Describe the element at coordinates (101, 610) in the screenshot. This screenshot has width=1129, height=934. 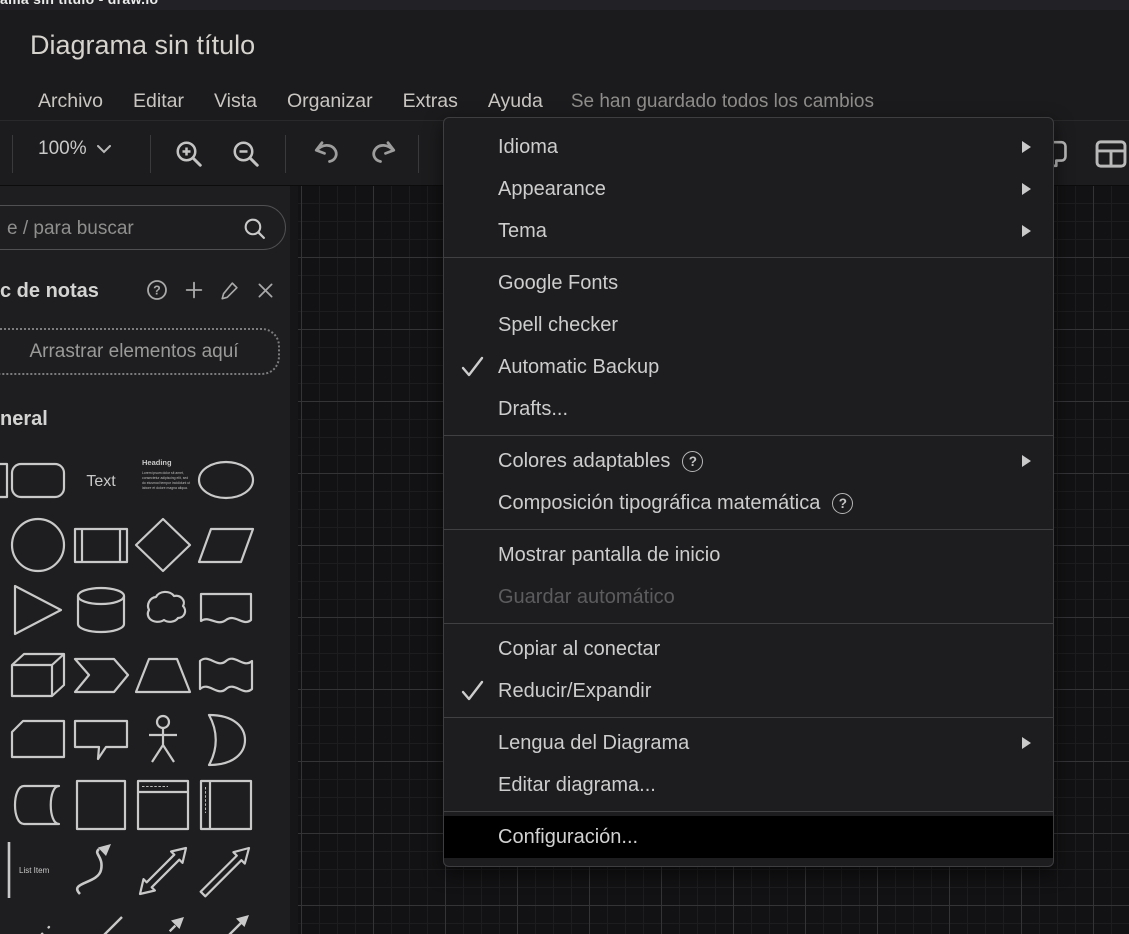
I see `shape-cylinder` at that location.